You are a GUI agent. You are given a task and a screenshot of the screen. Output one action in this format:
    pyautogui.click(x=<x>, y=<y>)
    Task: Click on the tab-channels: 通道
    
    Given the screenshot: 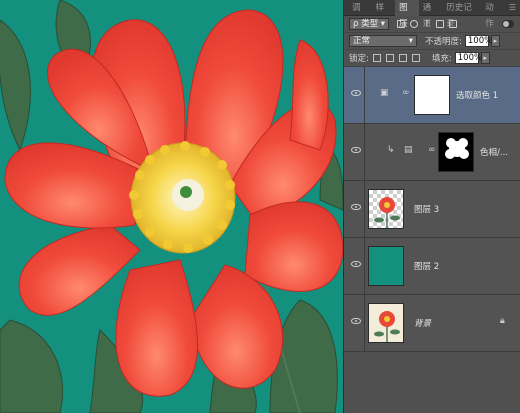 What is the action you would take?
    pyautogui.click(x=431, y=14)
    